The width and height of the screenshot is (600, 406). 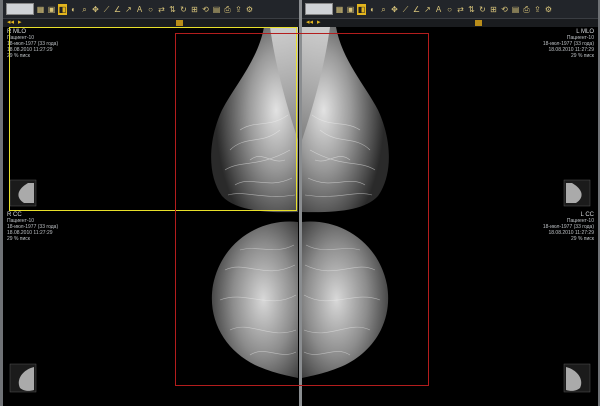 I want to click on orientation-thumbnail-r-mlo, so click(x=23, y=193).